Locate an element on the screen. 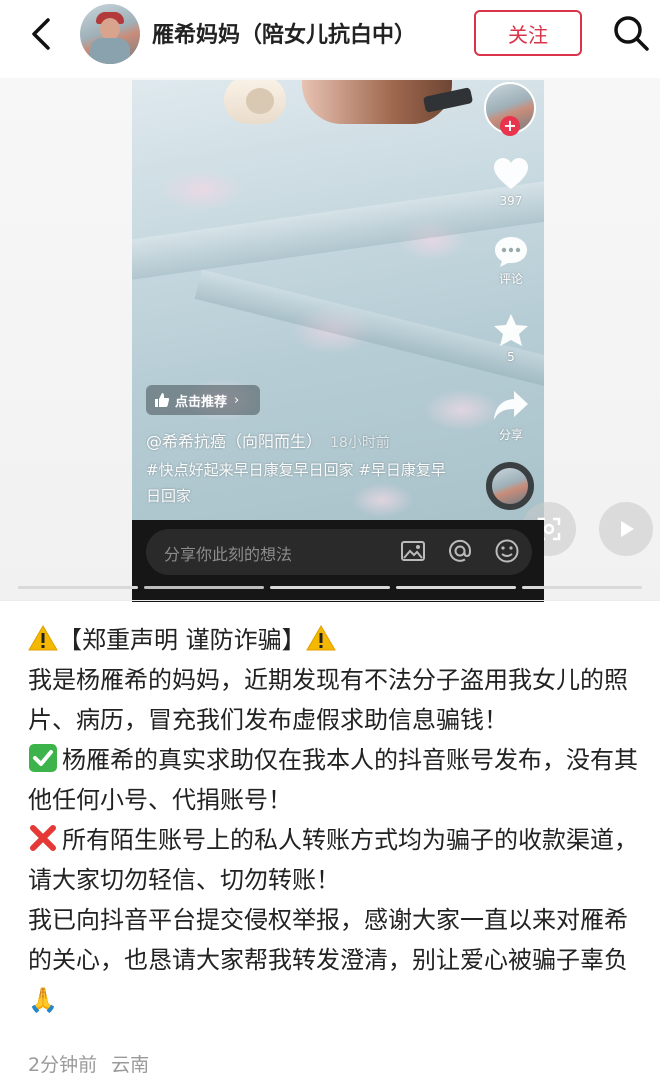  check-mark-icon is located at coordinates (43, 758).